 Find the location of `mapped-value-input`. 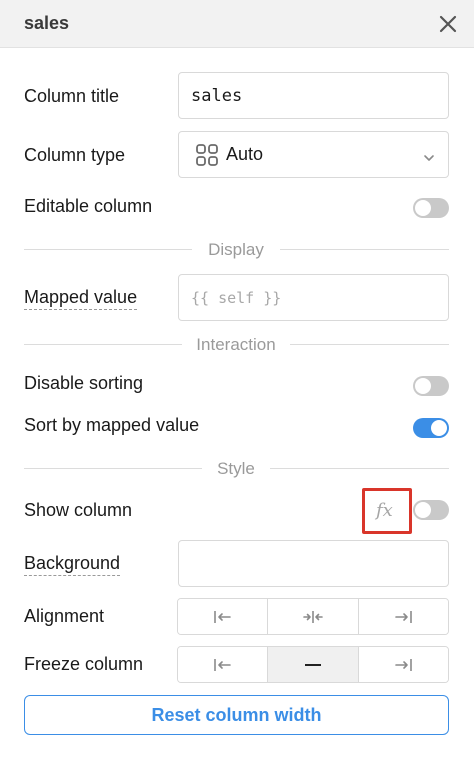

mapped-value-input is located at coordinates (313, 297).